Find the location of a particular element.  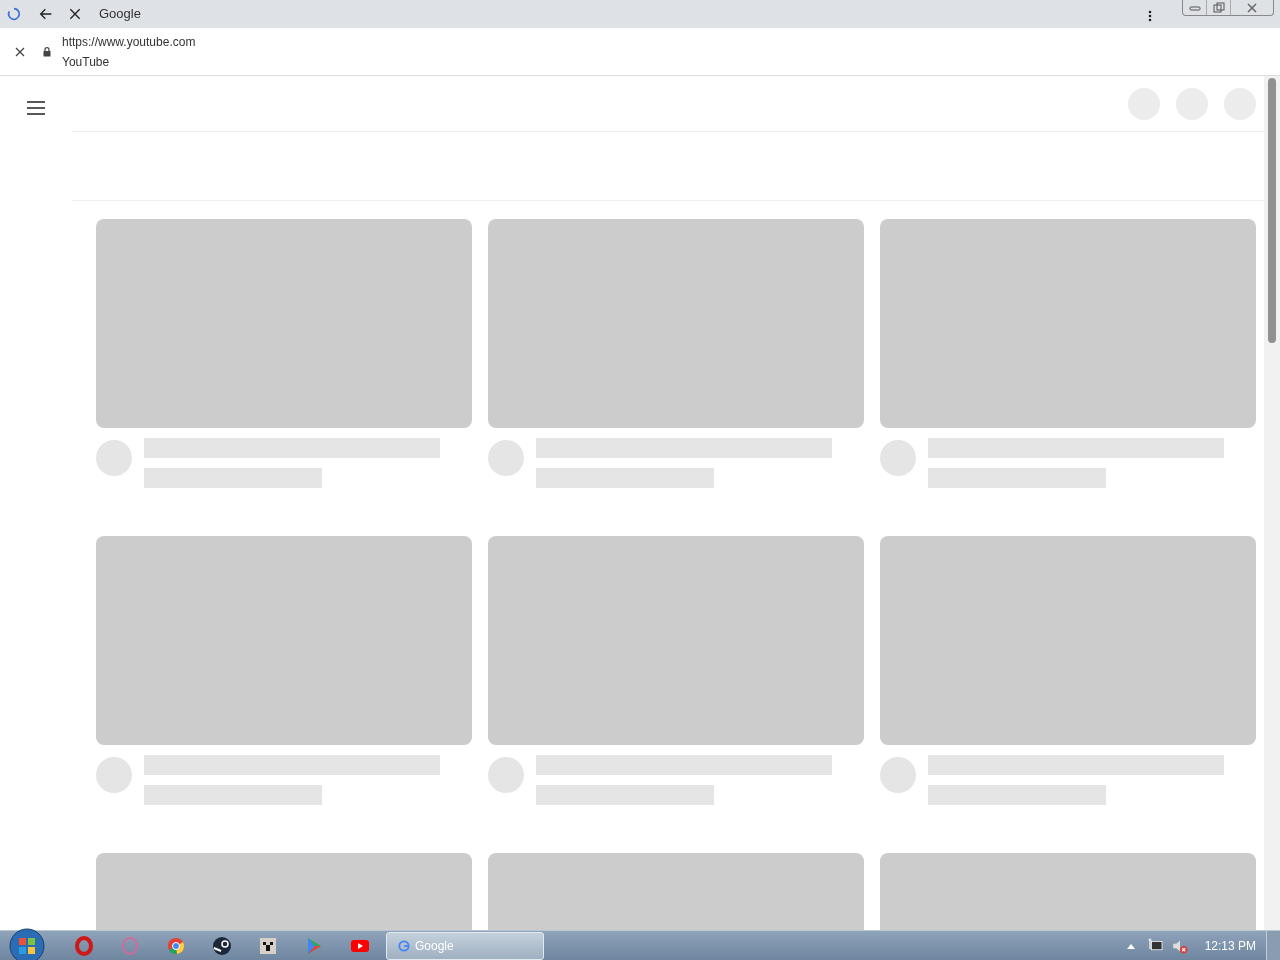

restore-icon is located at coordinates (1218, 7).